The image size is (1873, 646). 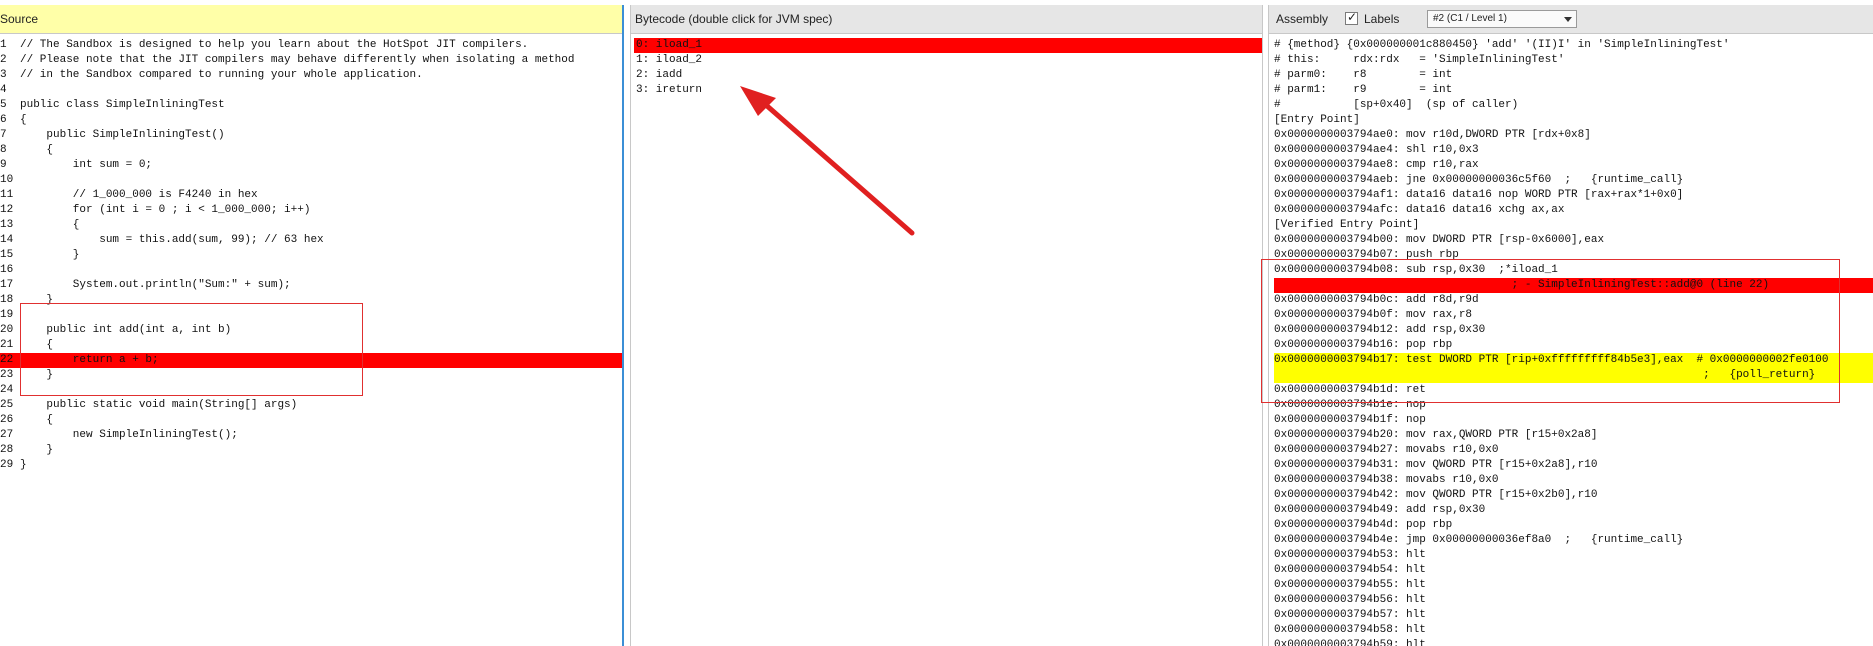 What do you see at coordinates (311, 390) in the screenshot?
I see `source-line: 24` at bounding box center [311, 390].